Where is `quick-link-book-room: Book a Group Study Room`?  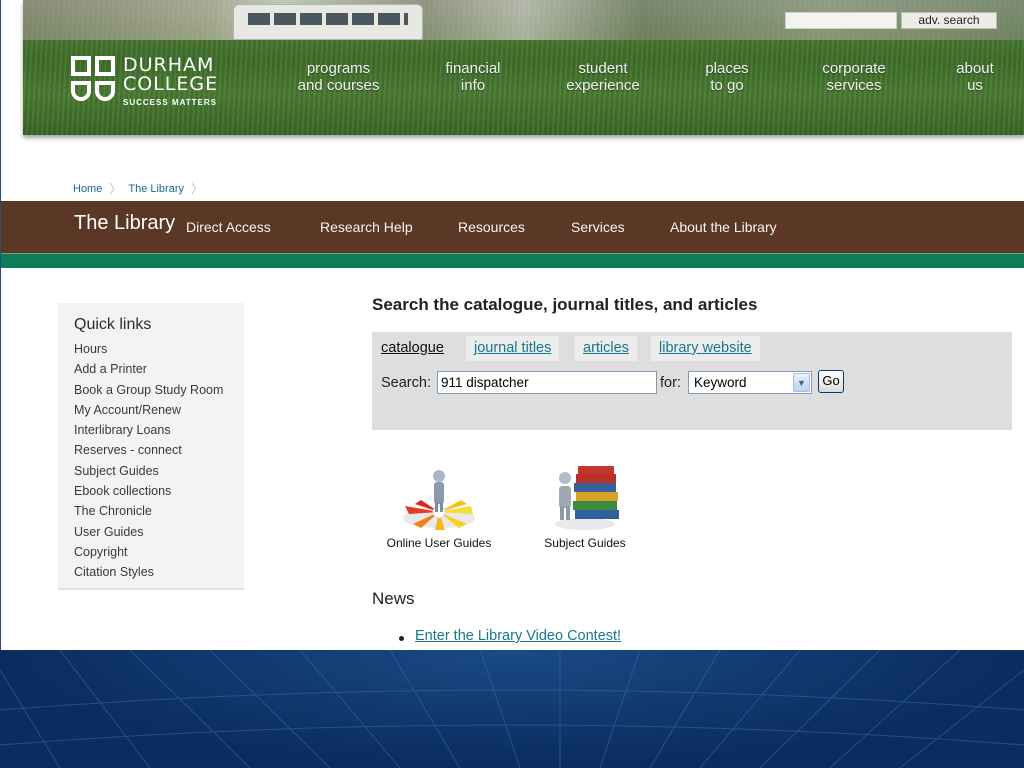 quick-link-book-room: Book a Group Study Room is located at coordinates (148, 390).